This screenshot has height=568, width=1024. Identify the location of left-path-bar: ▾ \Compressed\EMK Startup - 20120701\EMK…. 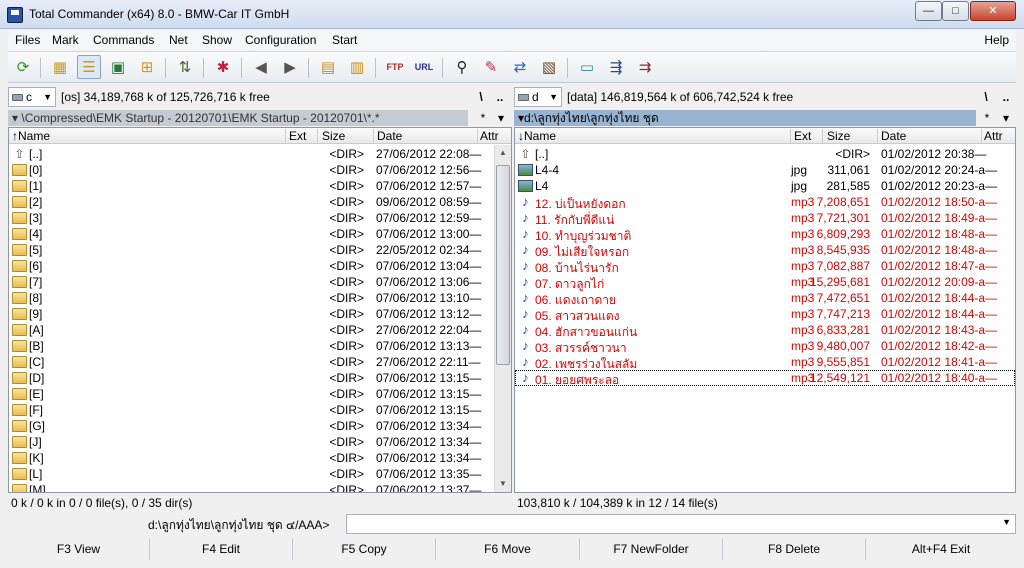
(238, 118).